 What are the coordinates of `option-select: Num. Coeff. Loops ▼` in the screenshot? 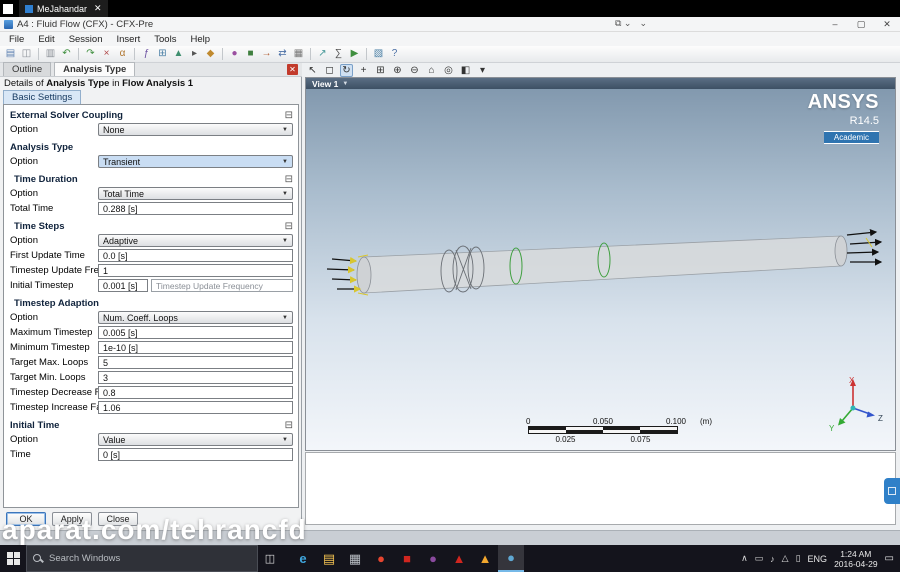 It's located at (195, 317).